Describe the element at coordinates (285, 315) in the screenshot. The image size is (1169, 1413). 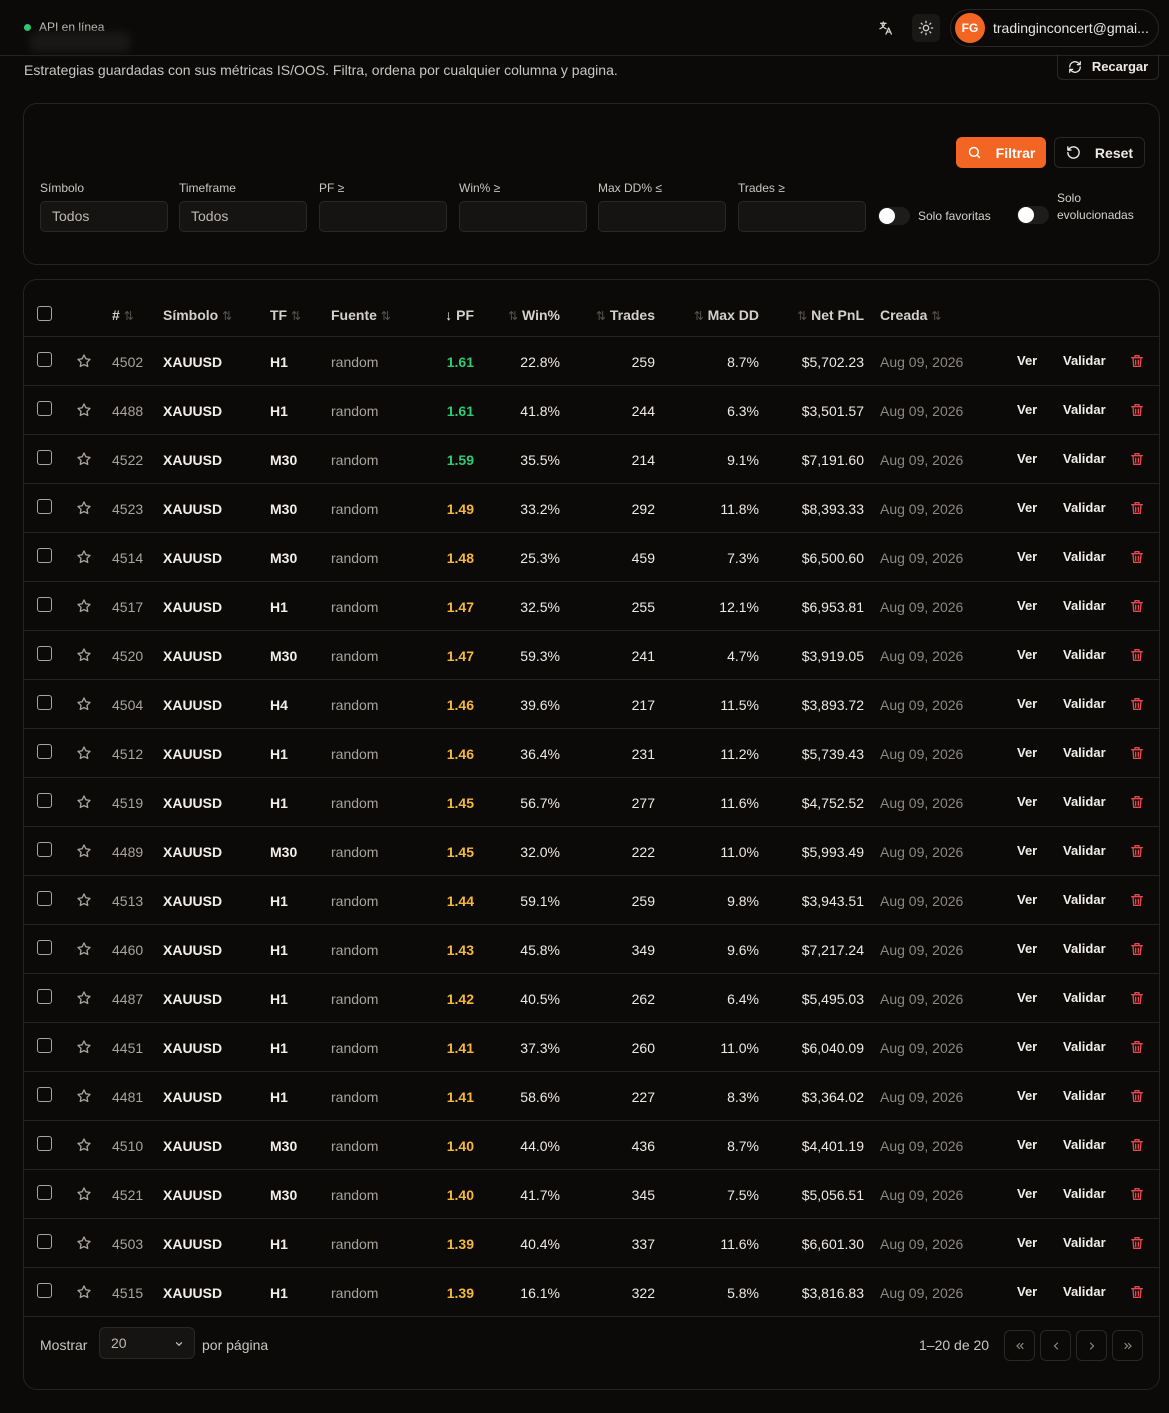
I see `col-tf: TF ⇅` at that location.